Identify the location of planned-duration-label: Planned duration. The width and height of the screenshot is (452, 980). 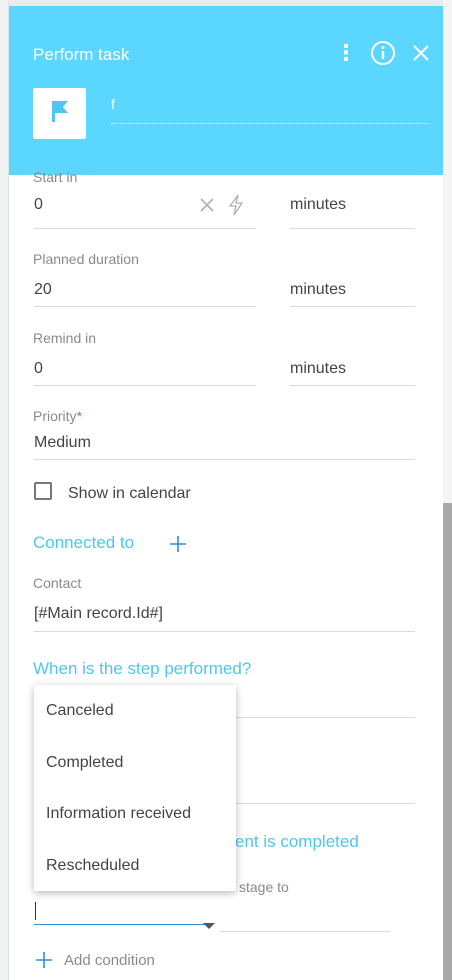
(86, 259).